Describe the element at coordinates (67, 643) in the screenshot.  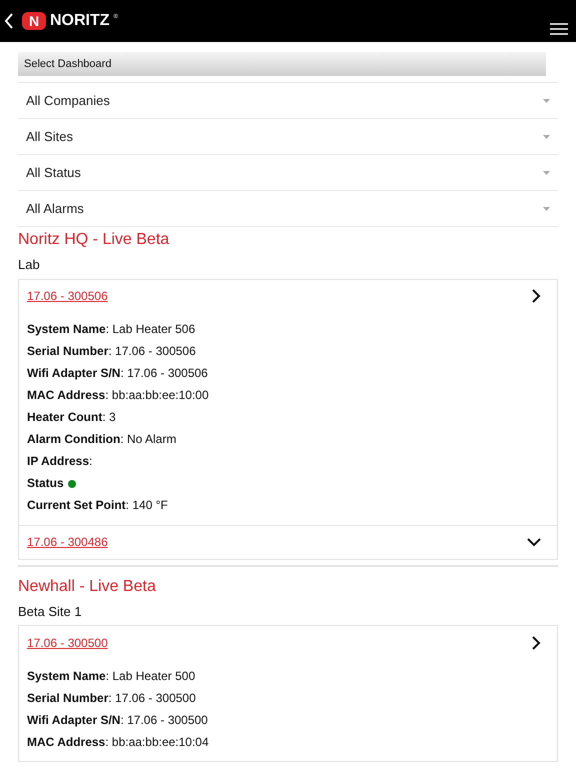
I see `device-link: 17.06 - 300500` at that location.